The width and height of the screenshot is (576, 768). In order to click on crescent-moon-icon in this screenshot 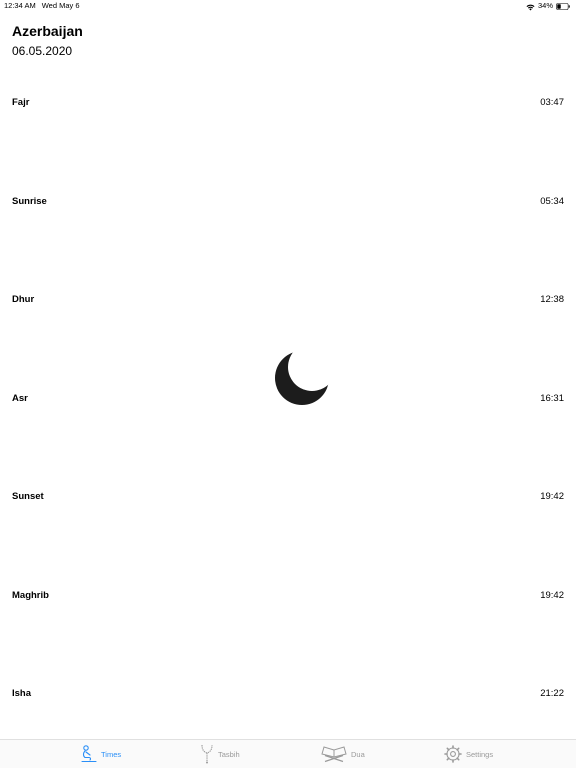, I will do `click(302, 378)`.